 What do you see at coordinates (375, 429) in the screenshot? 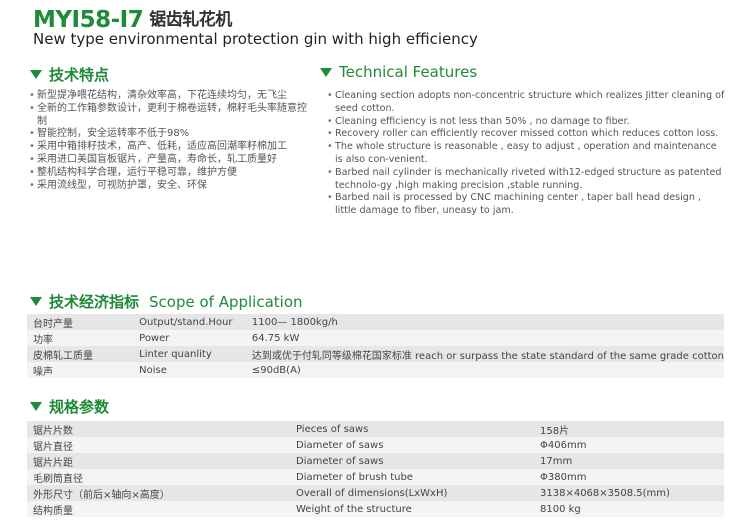
I see `table-row: 锯片片数 Pieces of saws 158片` at bounding box center [375, 429].